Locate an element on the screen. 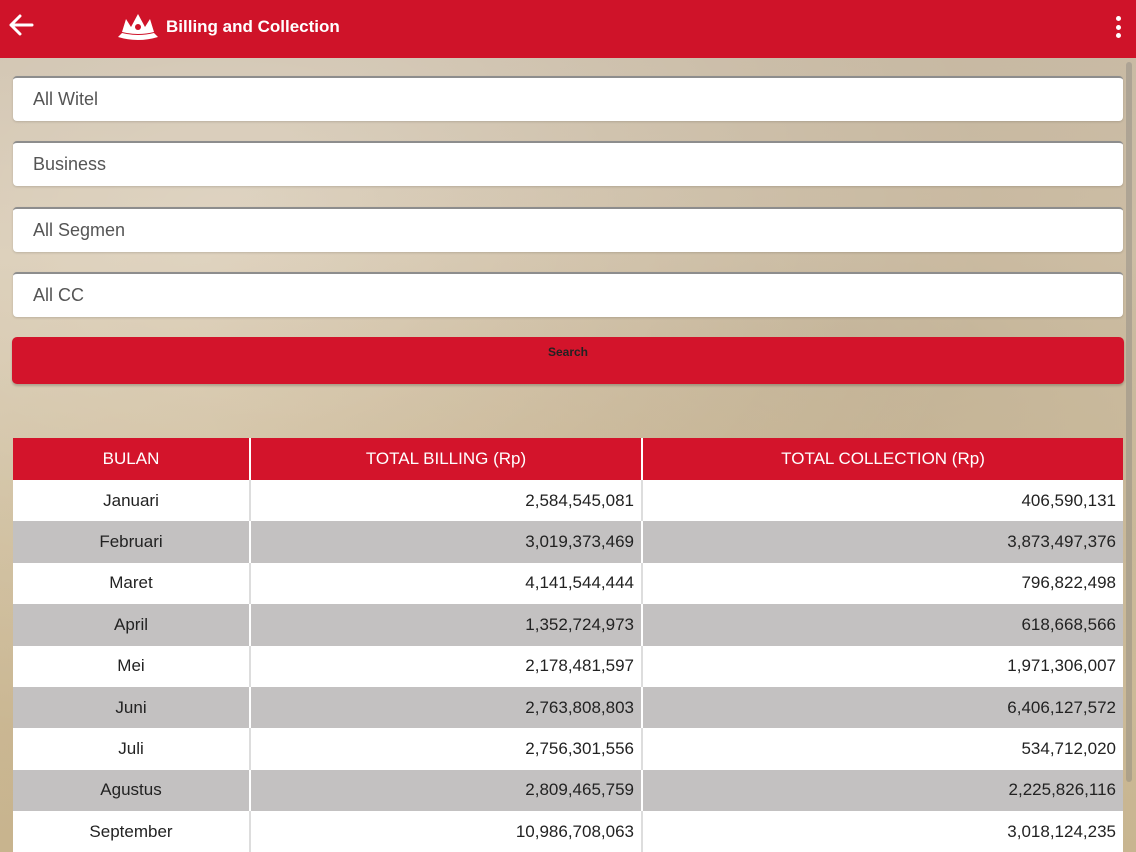 This screenshot has width=1136, height=852. cell-month: Maret is located at coordinates (131, 583).